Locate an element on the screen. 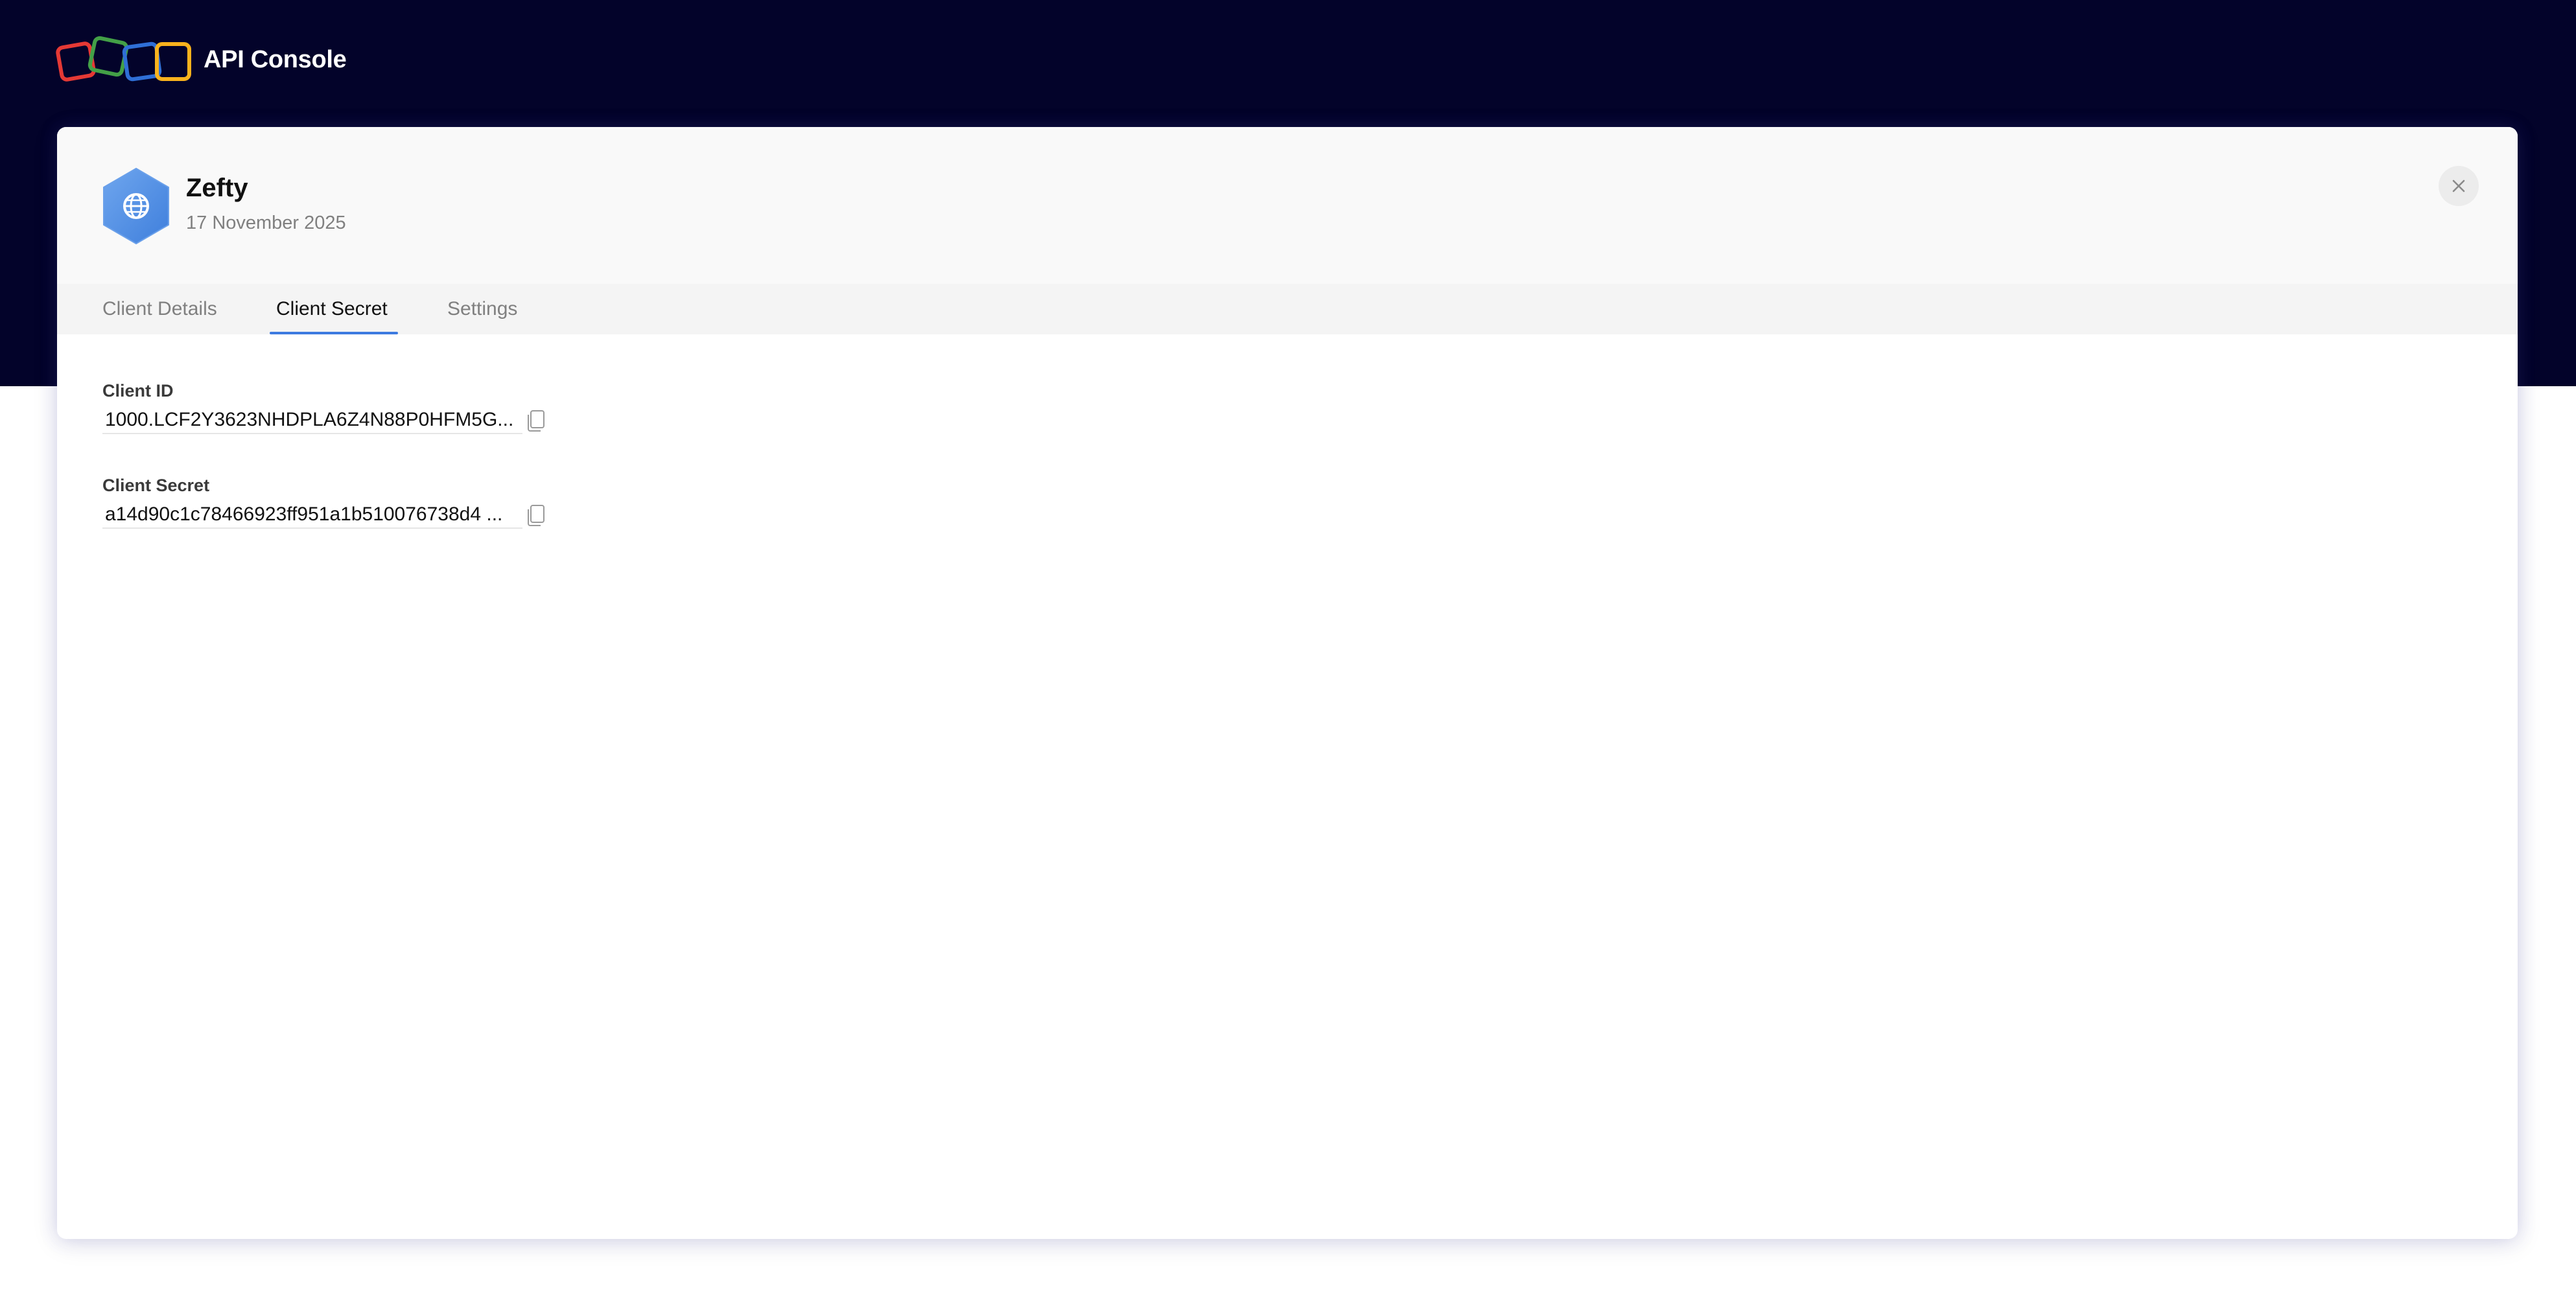  client-id-label: Client ID is located at coordinates (138, 390).